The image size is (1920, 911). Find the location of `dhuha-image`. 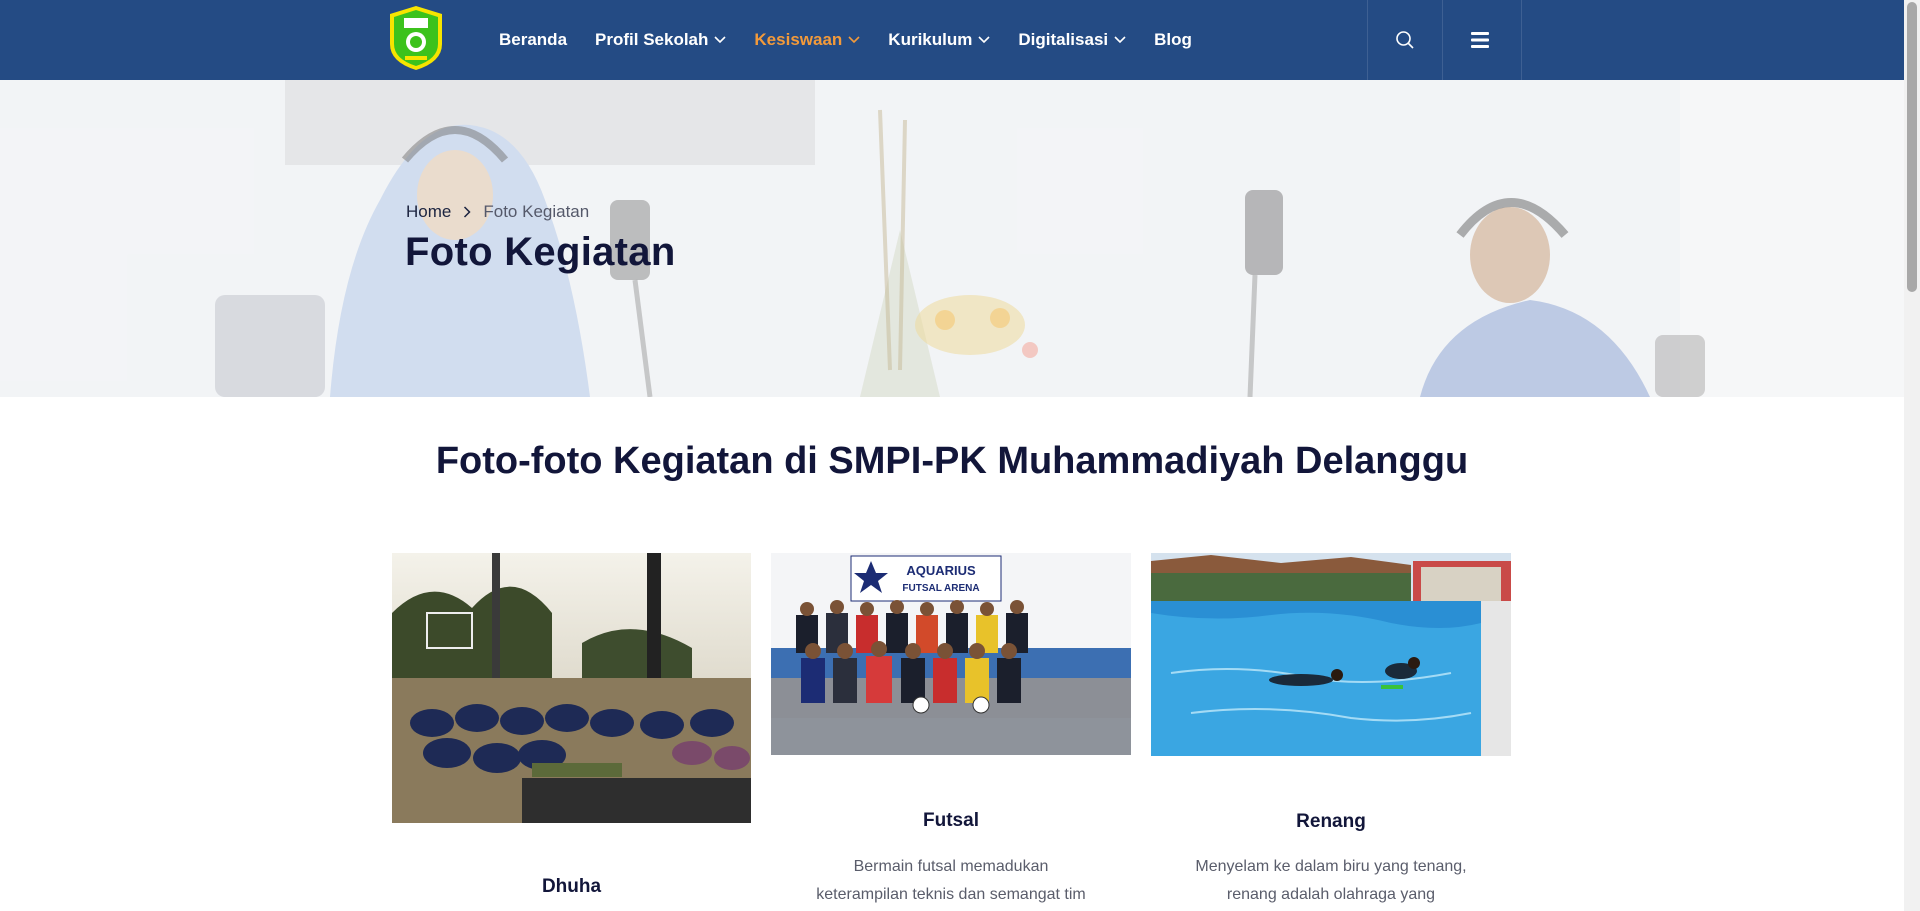

dhuha-image is located at coordinates (571, 688).